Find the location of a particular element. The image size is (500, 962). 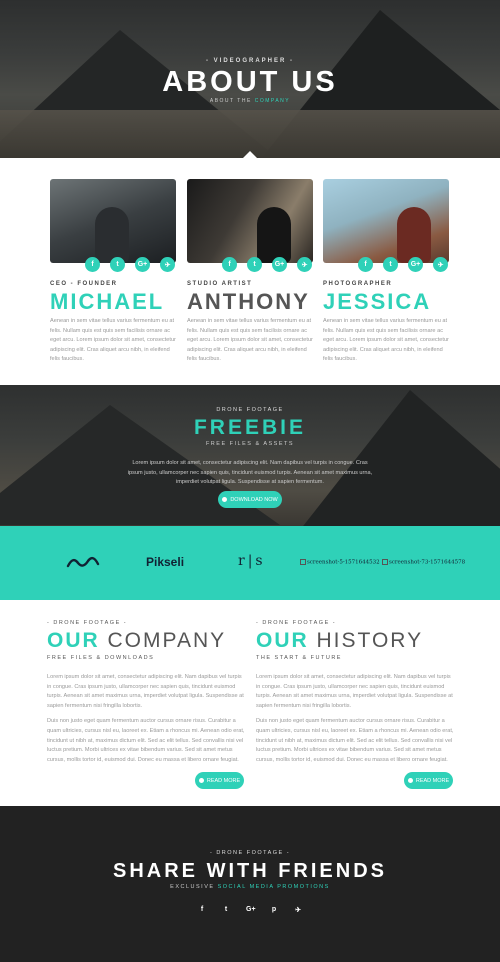

share-subtitle: EXCLUSIVE SOCIAL MEDIA PROMOTIONS is located at coordinates (250, 887).